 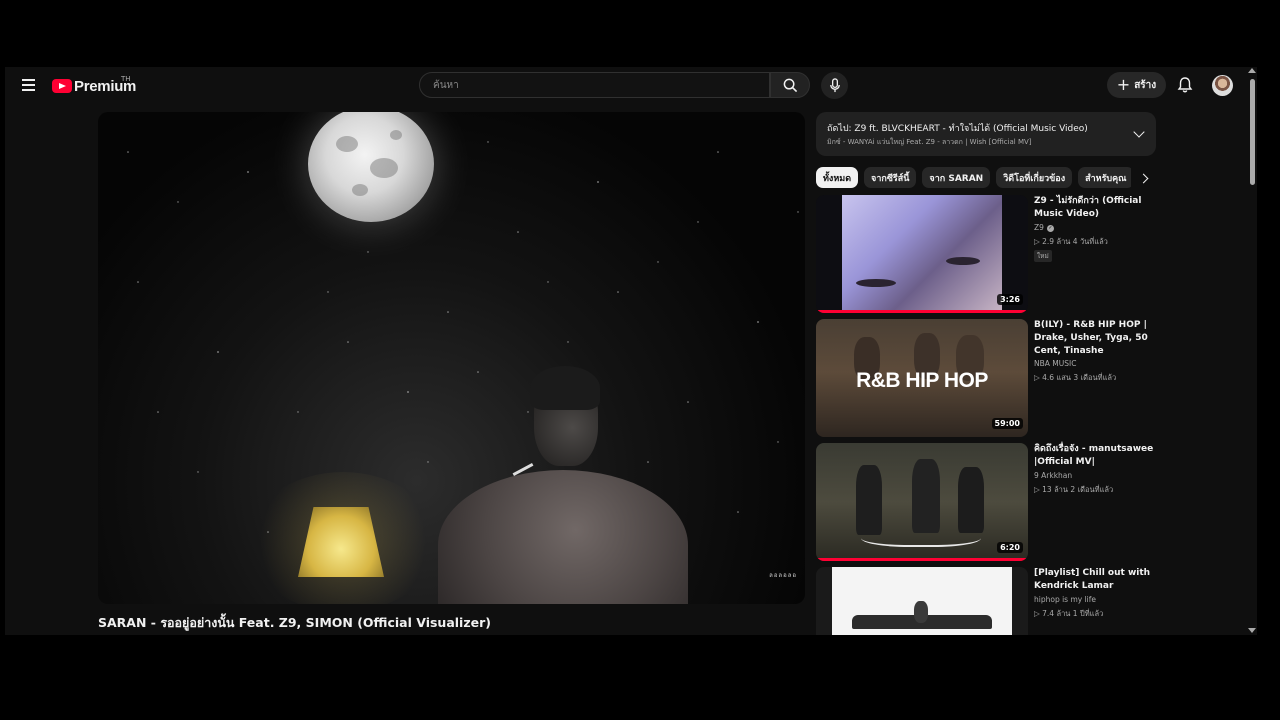 I want to click on create-button: + สร้าง, so click(x=1136, y=85).